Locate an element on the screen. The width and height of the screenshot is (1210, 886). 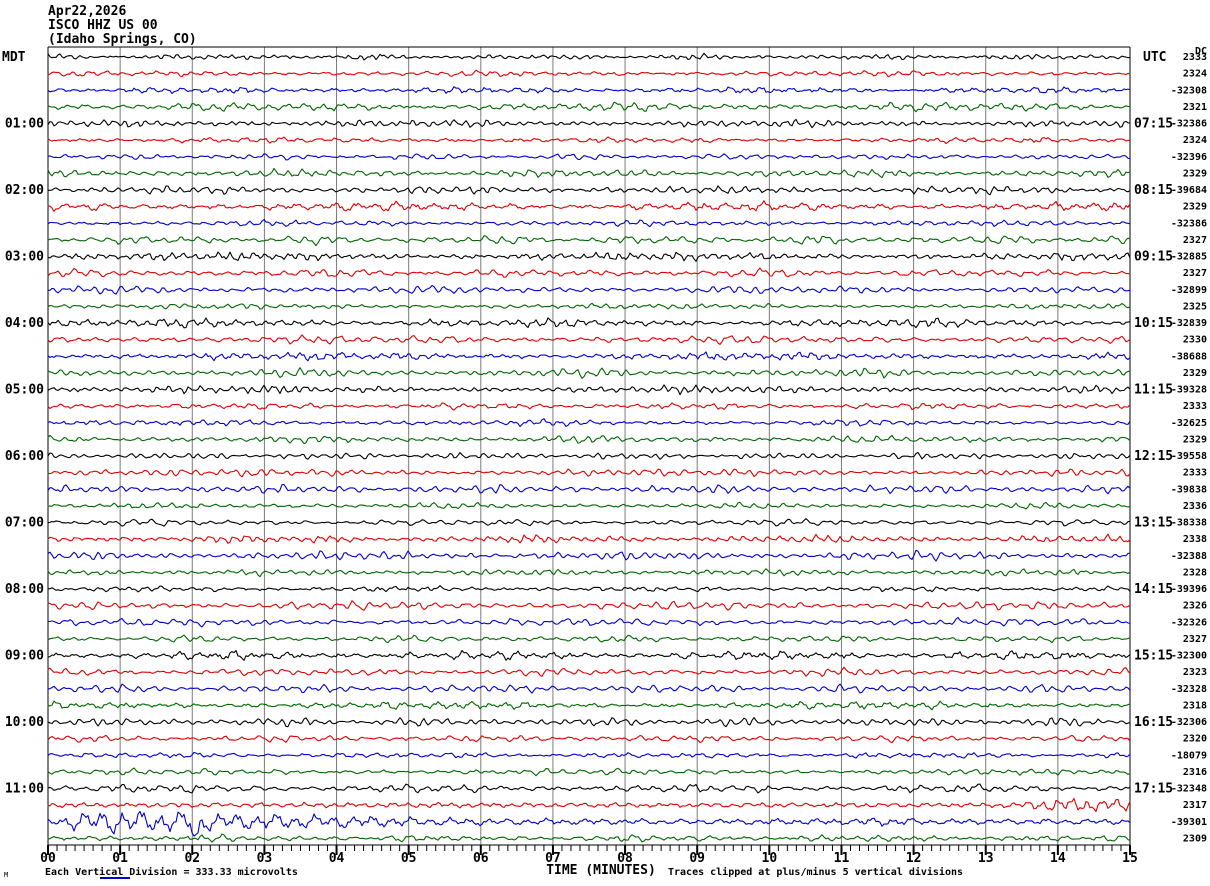
dc-value: -32306 is located at coordinates (1189, 722).